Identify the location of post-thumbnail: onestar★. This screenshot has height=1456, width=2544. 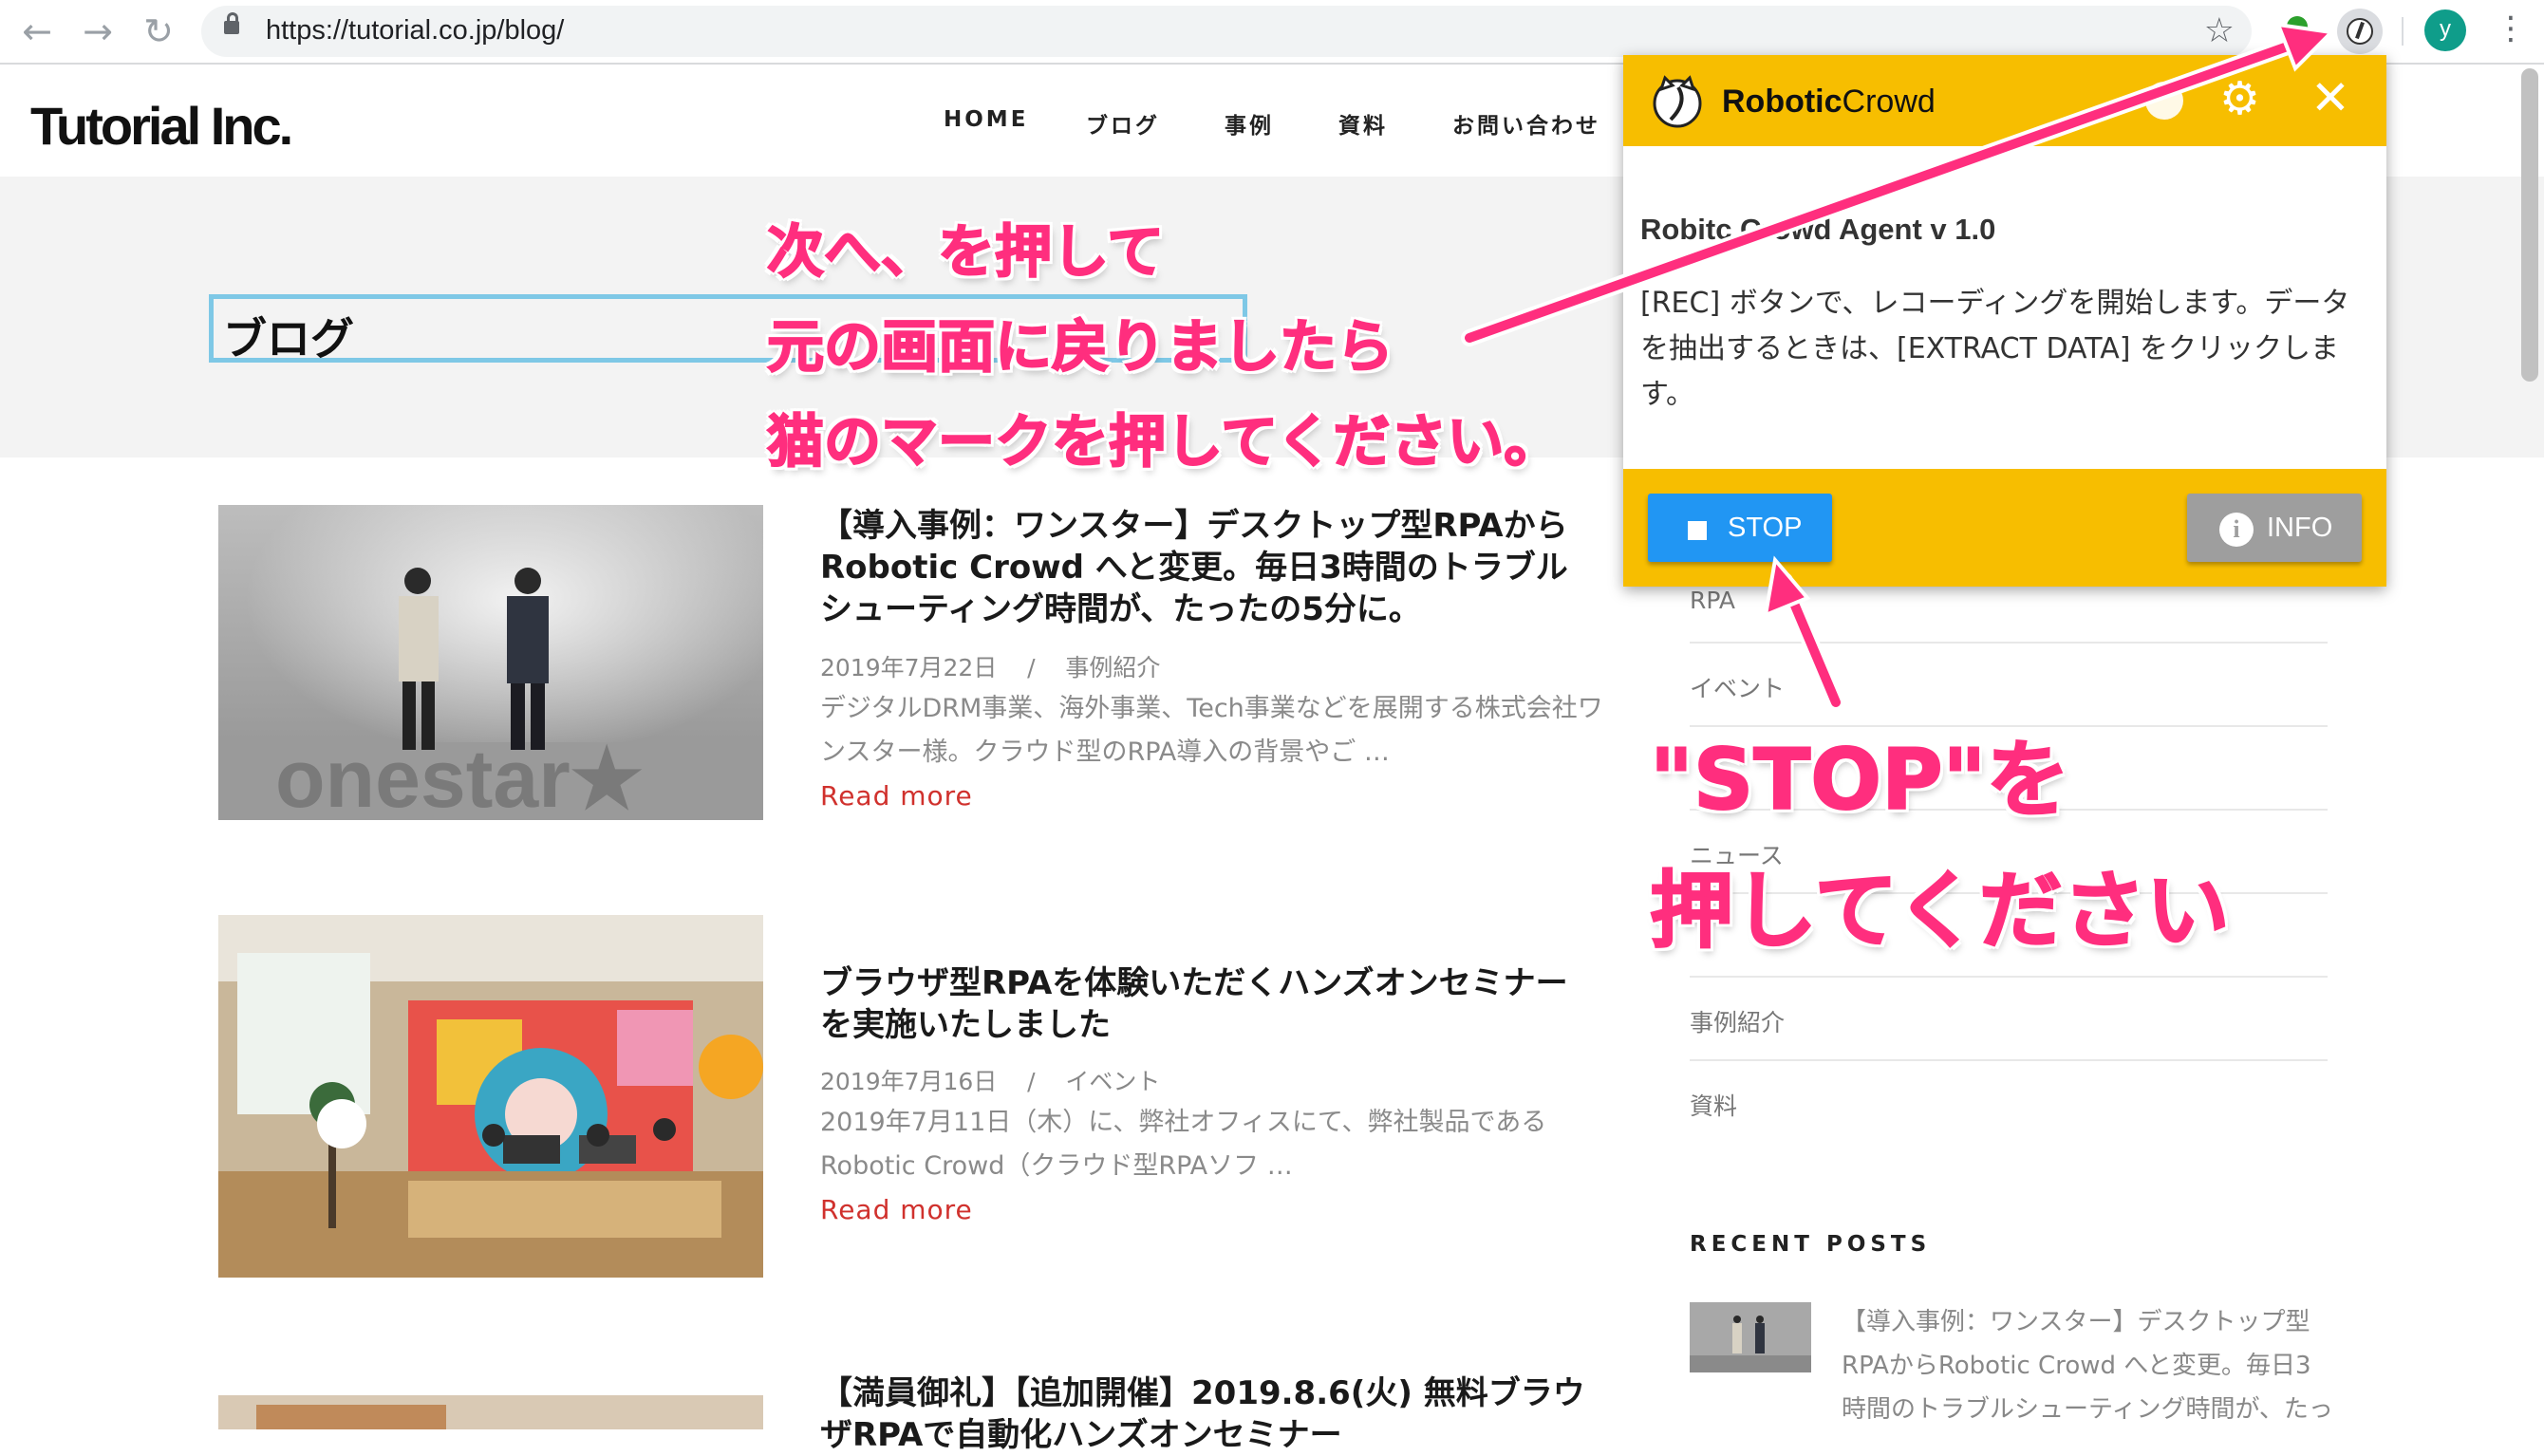
(491, 662).